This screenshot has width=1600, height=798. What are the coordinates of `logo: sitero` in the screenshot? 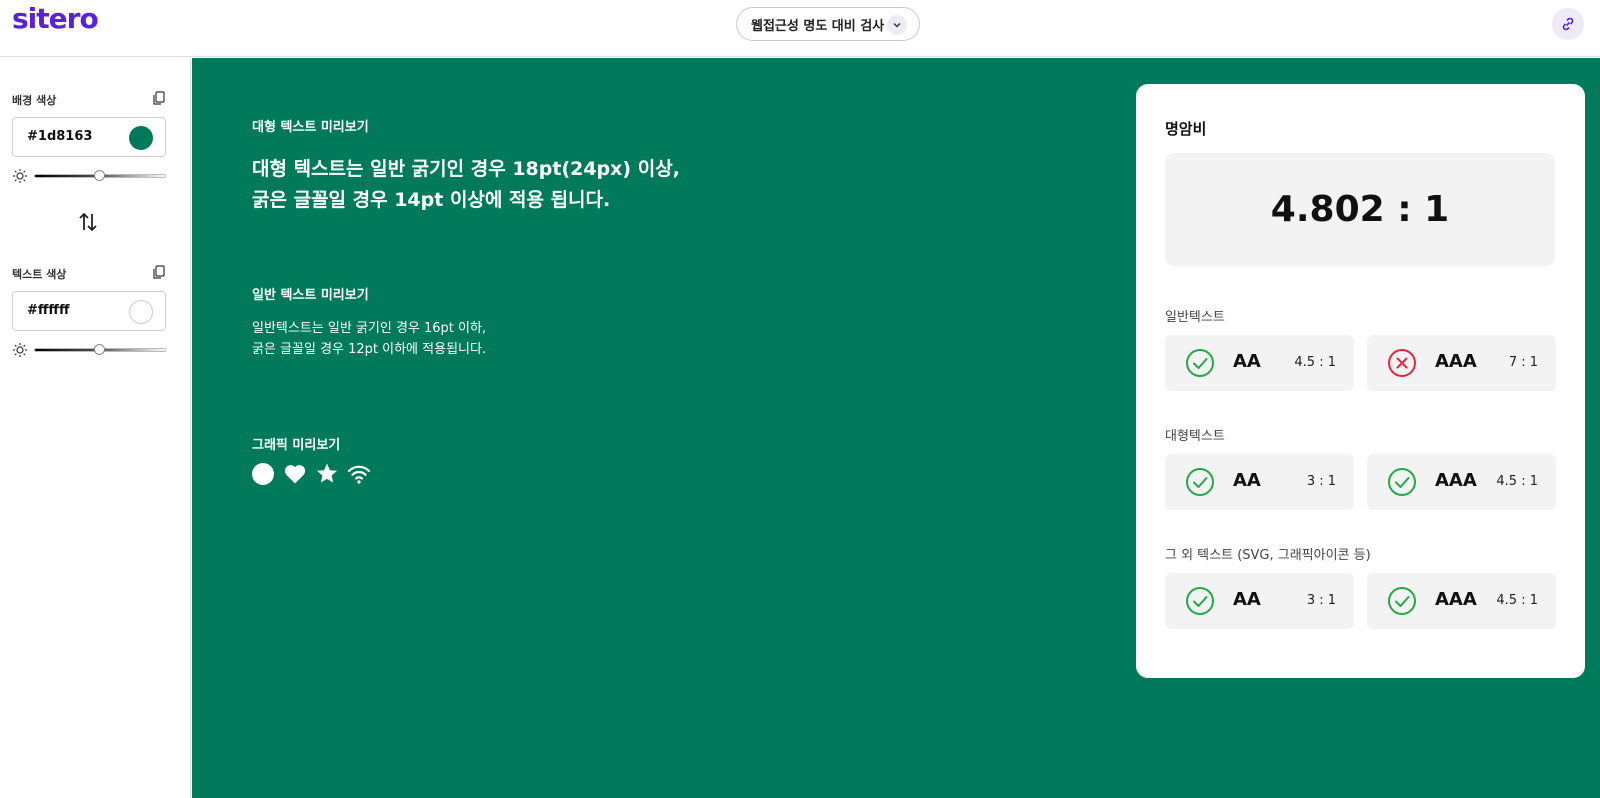 It's located at (55, 18).